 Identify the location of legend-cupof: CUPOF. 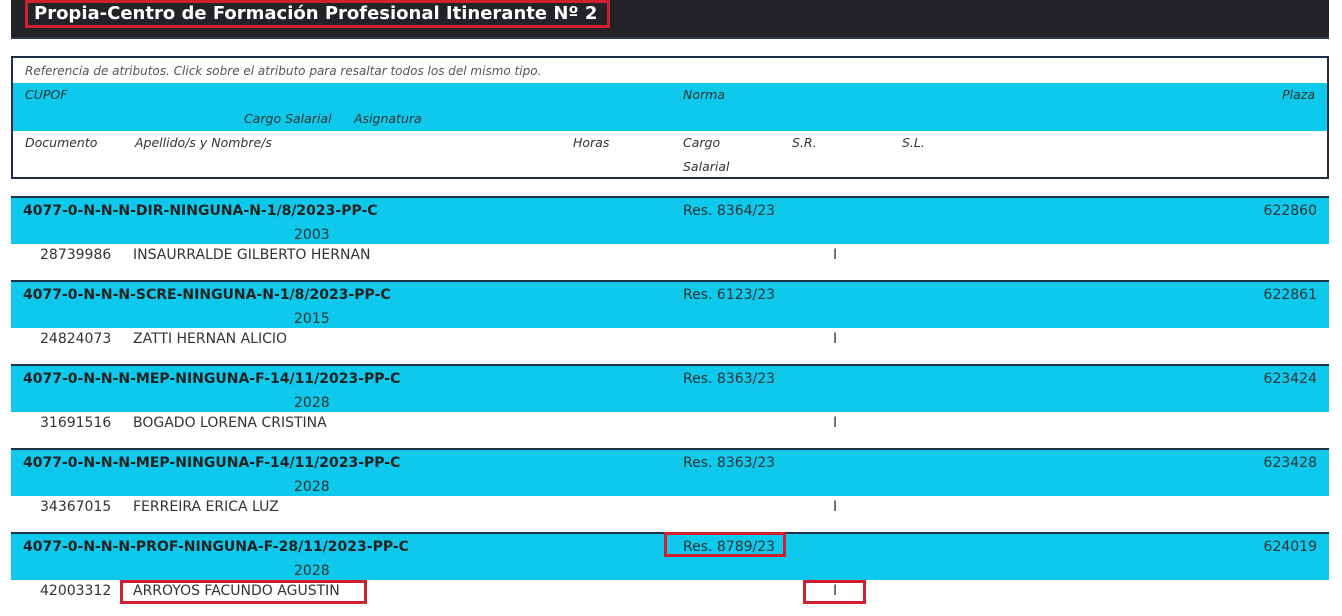
(46, 94).